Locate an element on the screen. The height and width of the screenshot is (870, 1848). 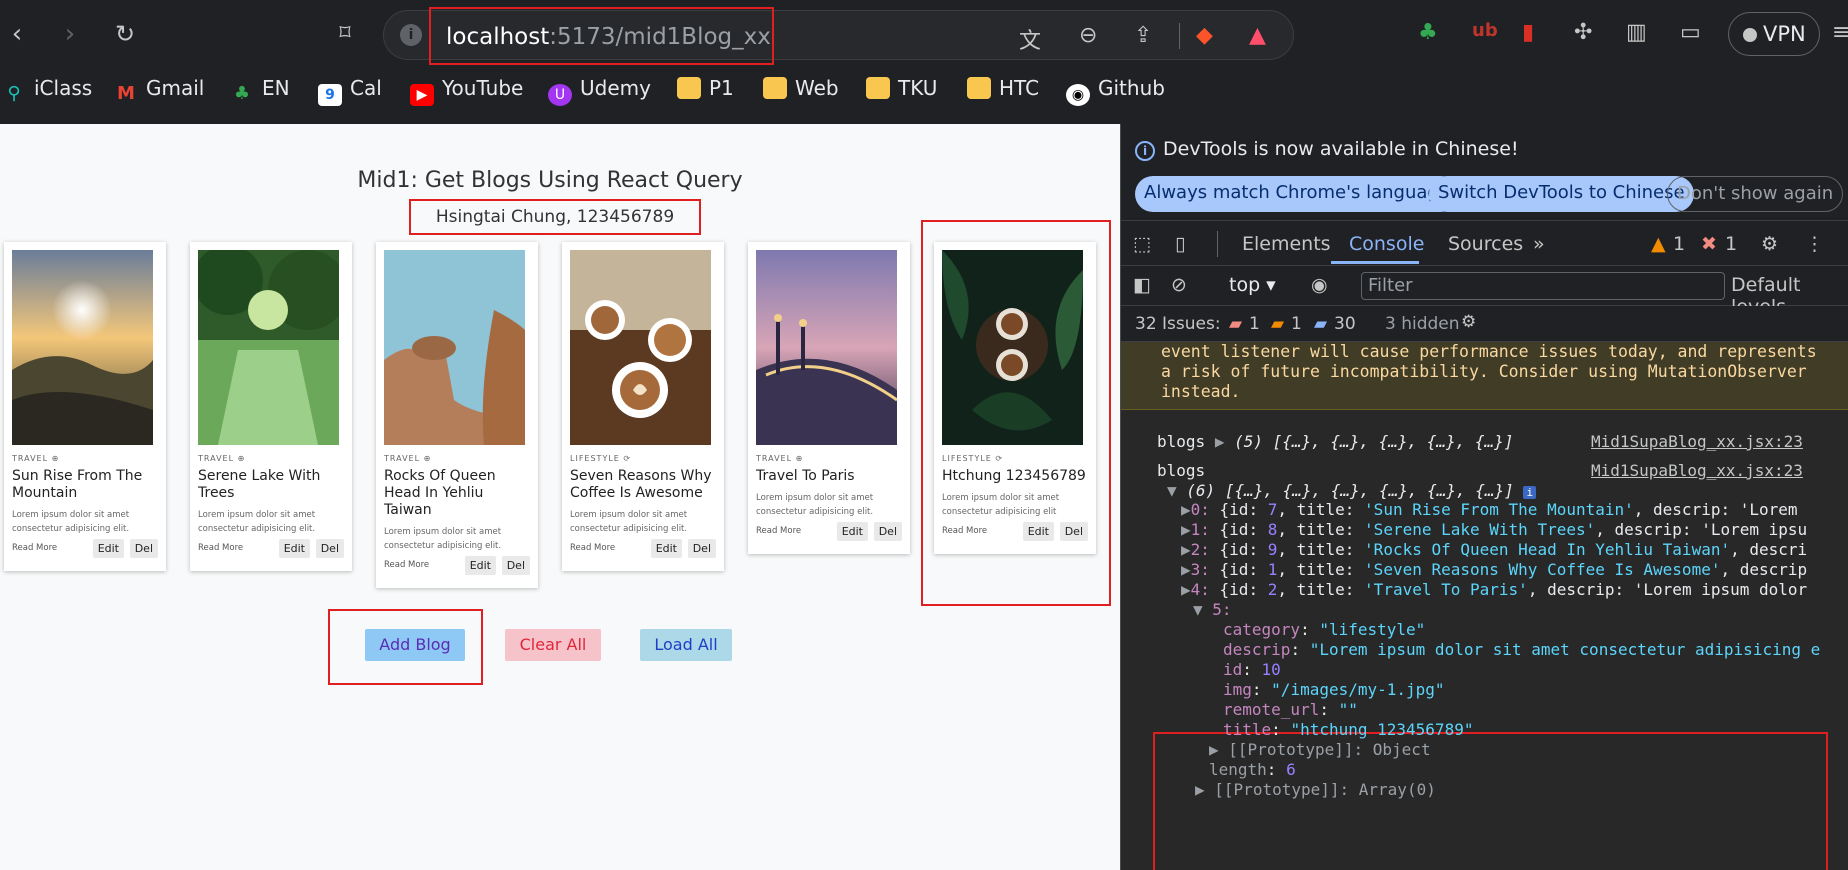
add-blog-button: Add Blog is located at coordinates (415, 645).